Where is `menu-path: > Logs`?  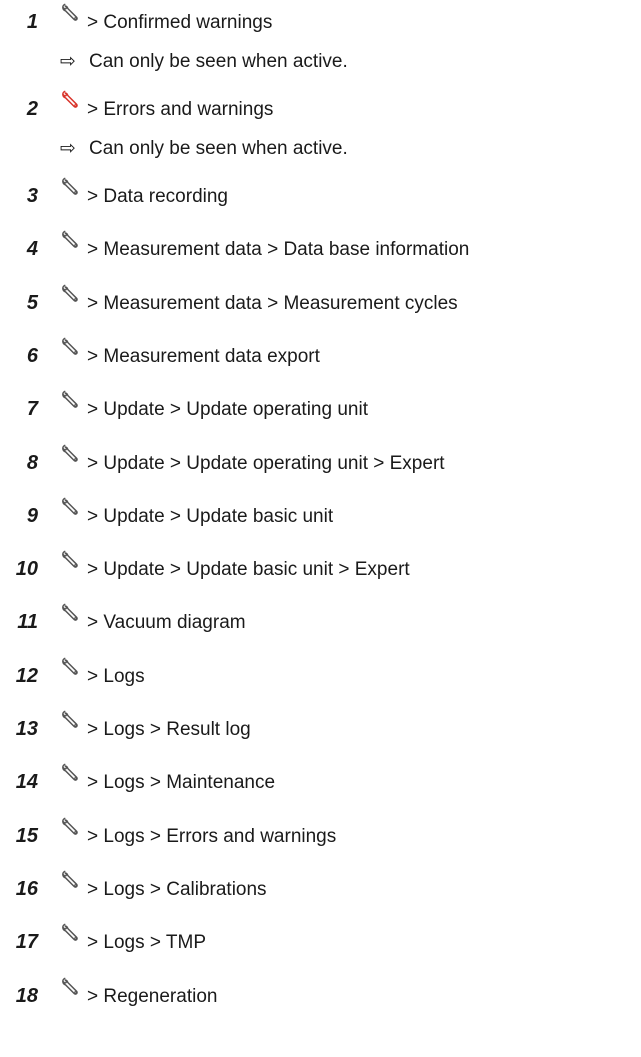
menu-path: > Logs is located at coordinates (116, 676).